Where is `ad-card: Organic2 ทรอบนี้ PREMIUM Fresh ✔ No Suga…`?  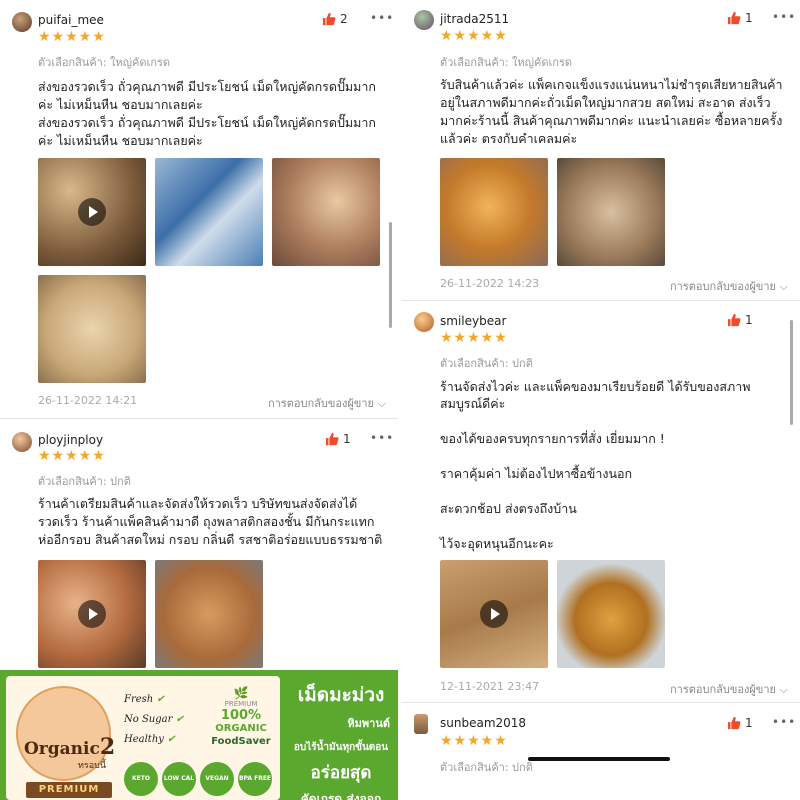 ad-card: Organic2 ทรอบนี้ PREMIUM Fresh ✔ No Suga… is located at coordinates (143, 738).